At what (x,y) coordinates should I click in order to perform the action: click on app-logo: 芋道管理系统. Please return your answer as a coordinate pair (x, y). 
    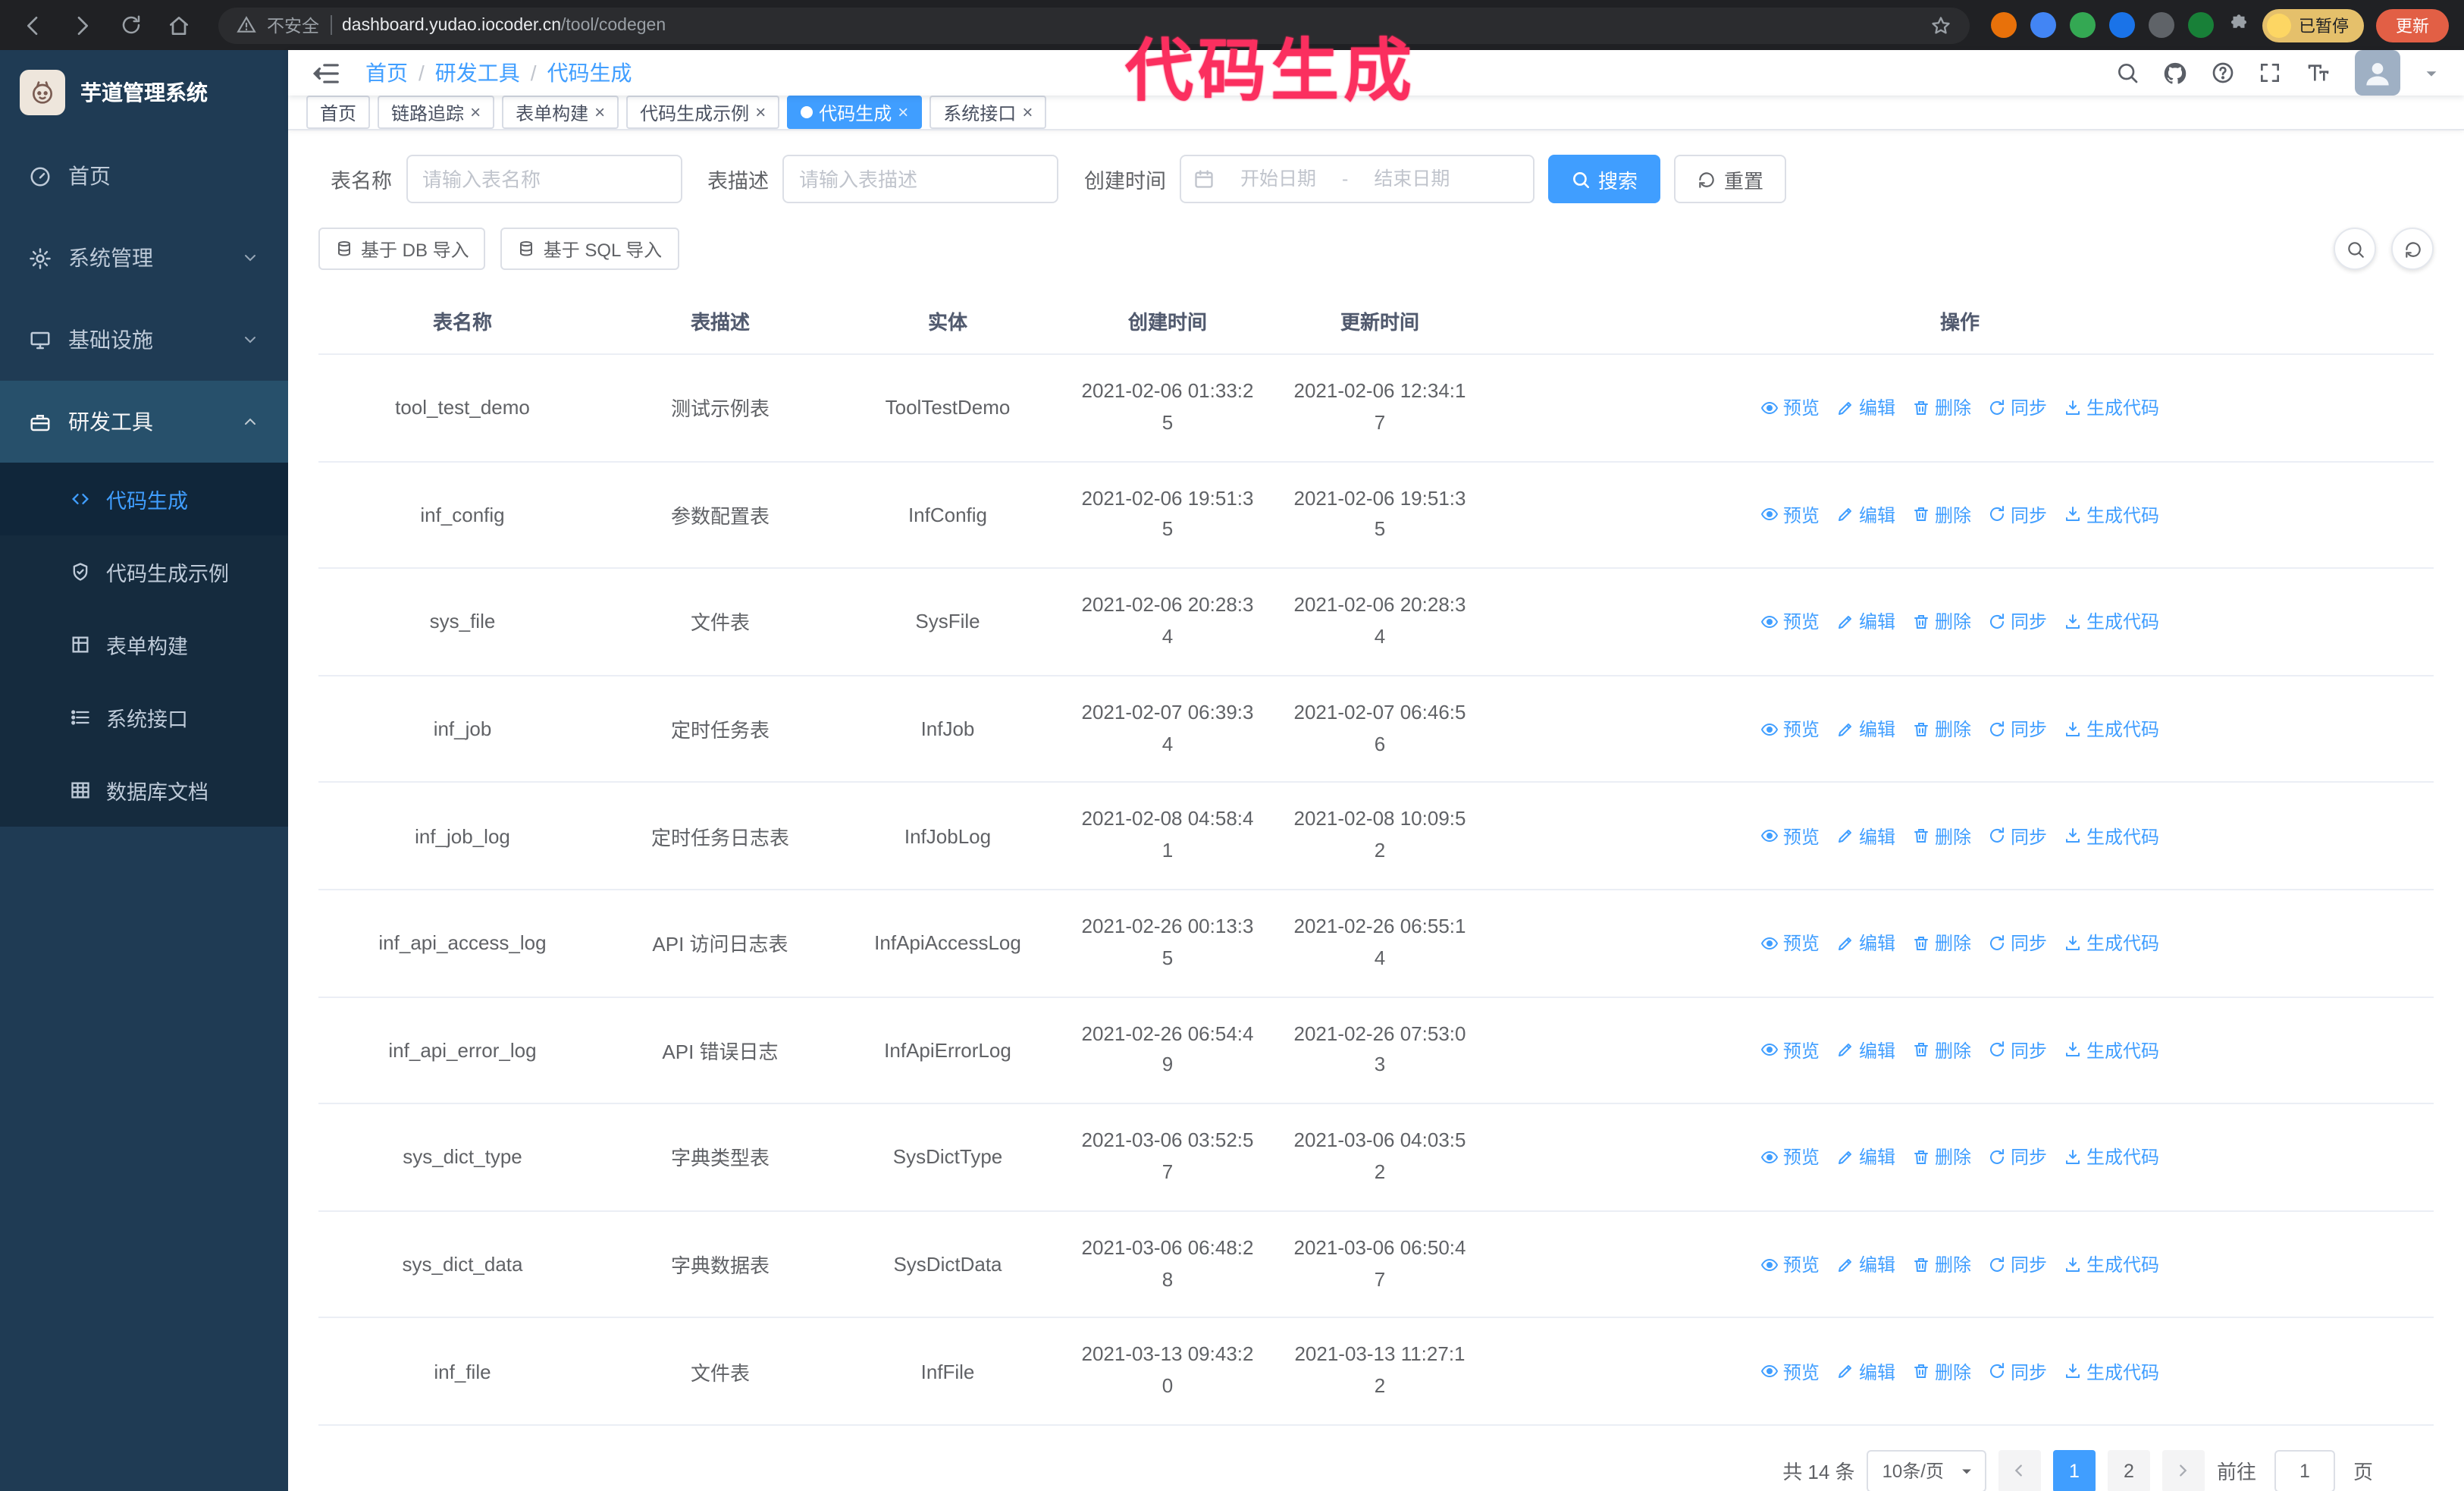
    Looking at the image, I should click on (144, 92).